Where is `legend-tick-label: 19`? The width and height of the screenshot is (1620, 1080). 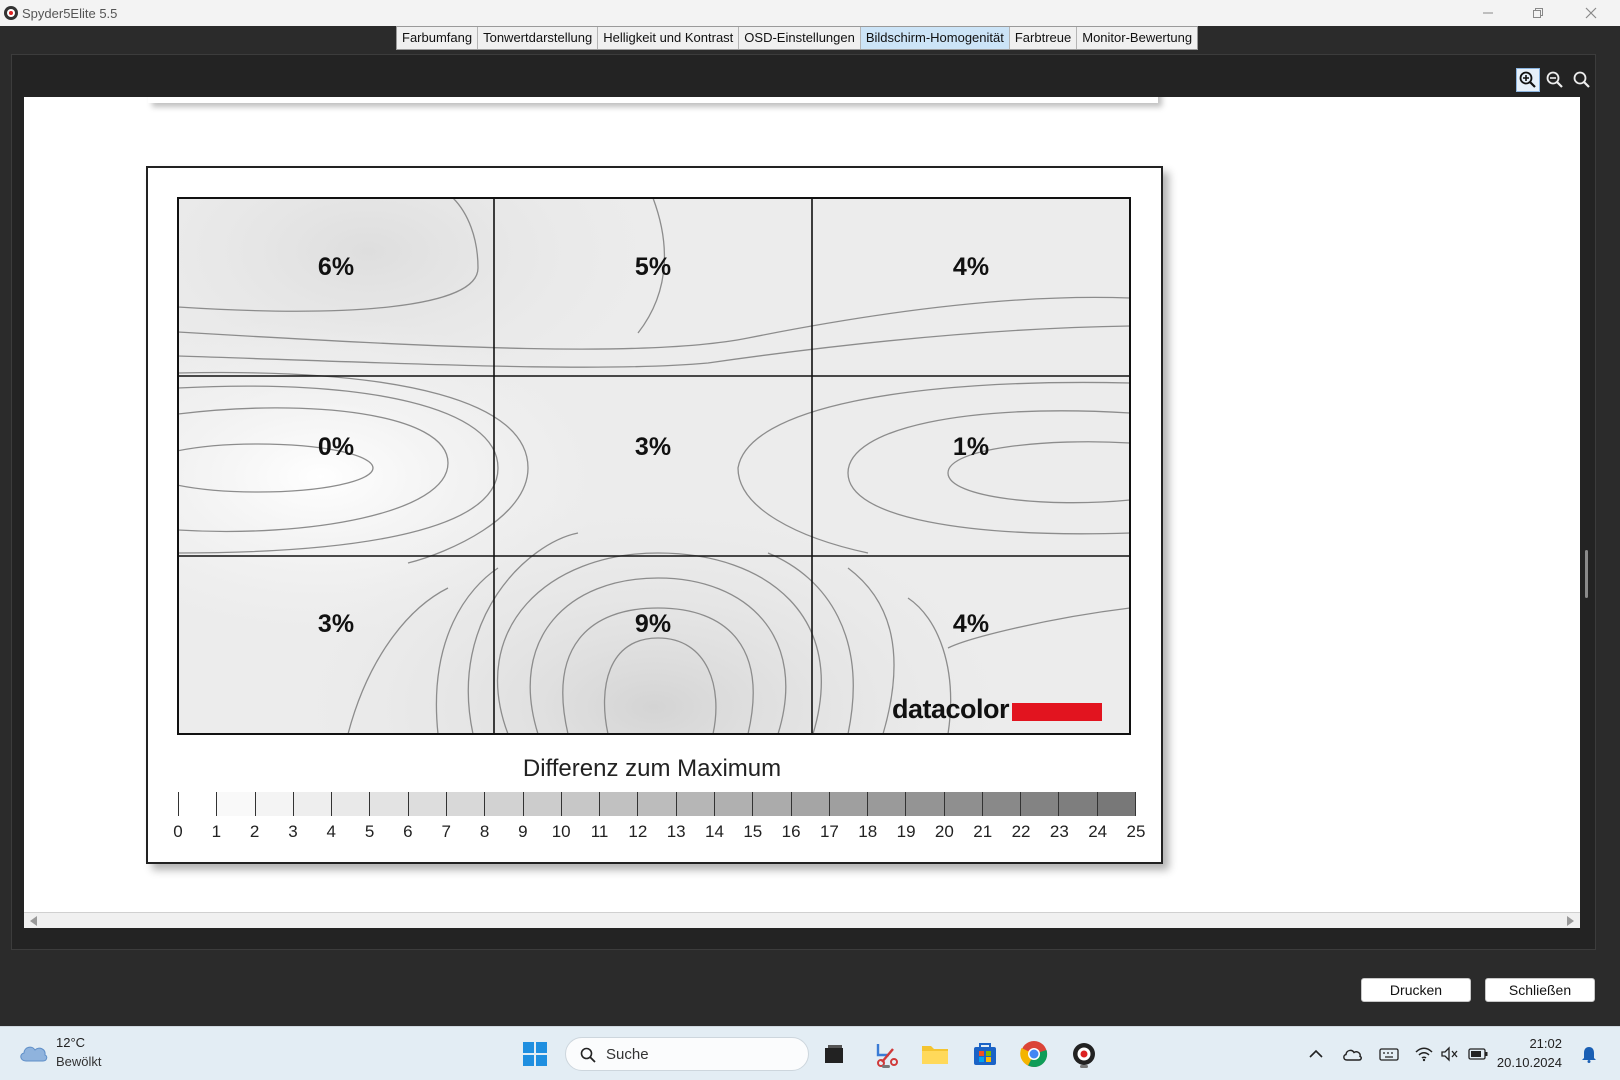
legend-tick-label: 19 is located at coordinates (906, 831).